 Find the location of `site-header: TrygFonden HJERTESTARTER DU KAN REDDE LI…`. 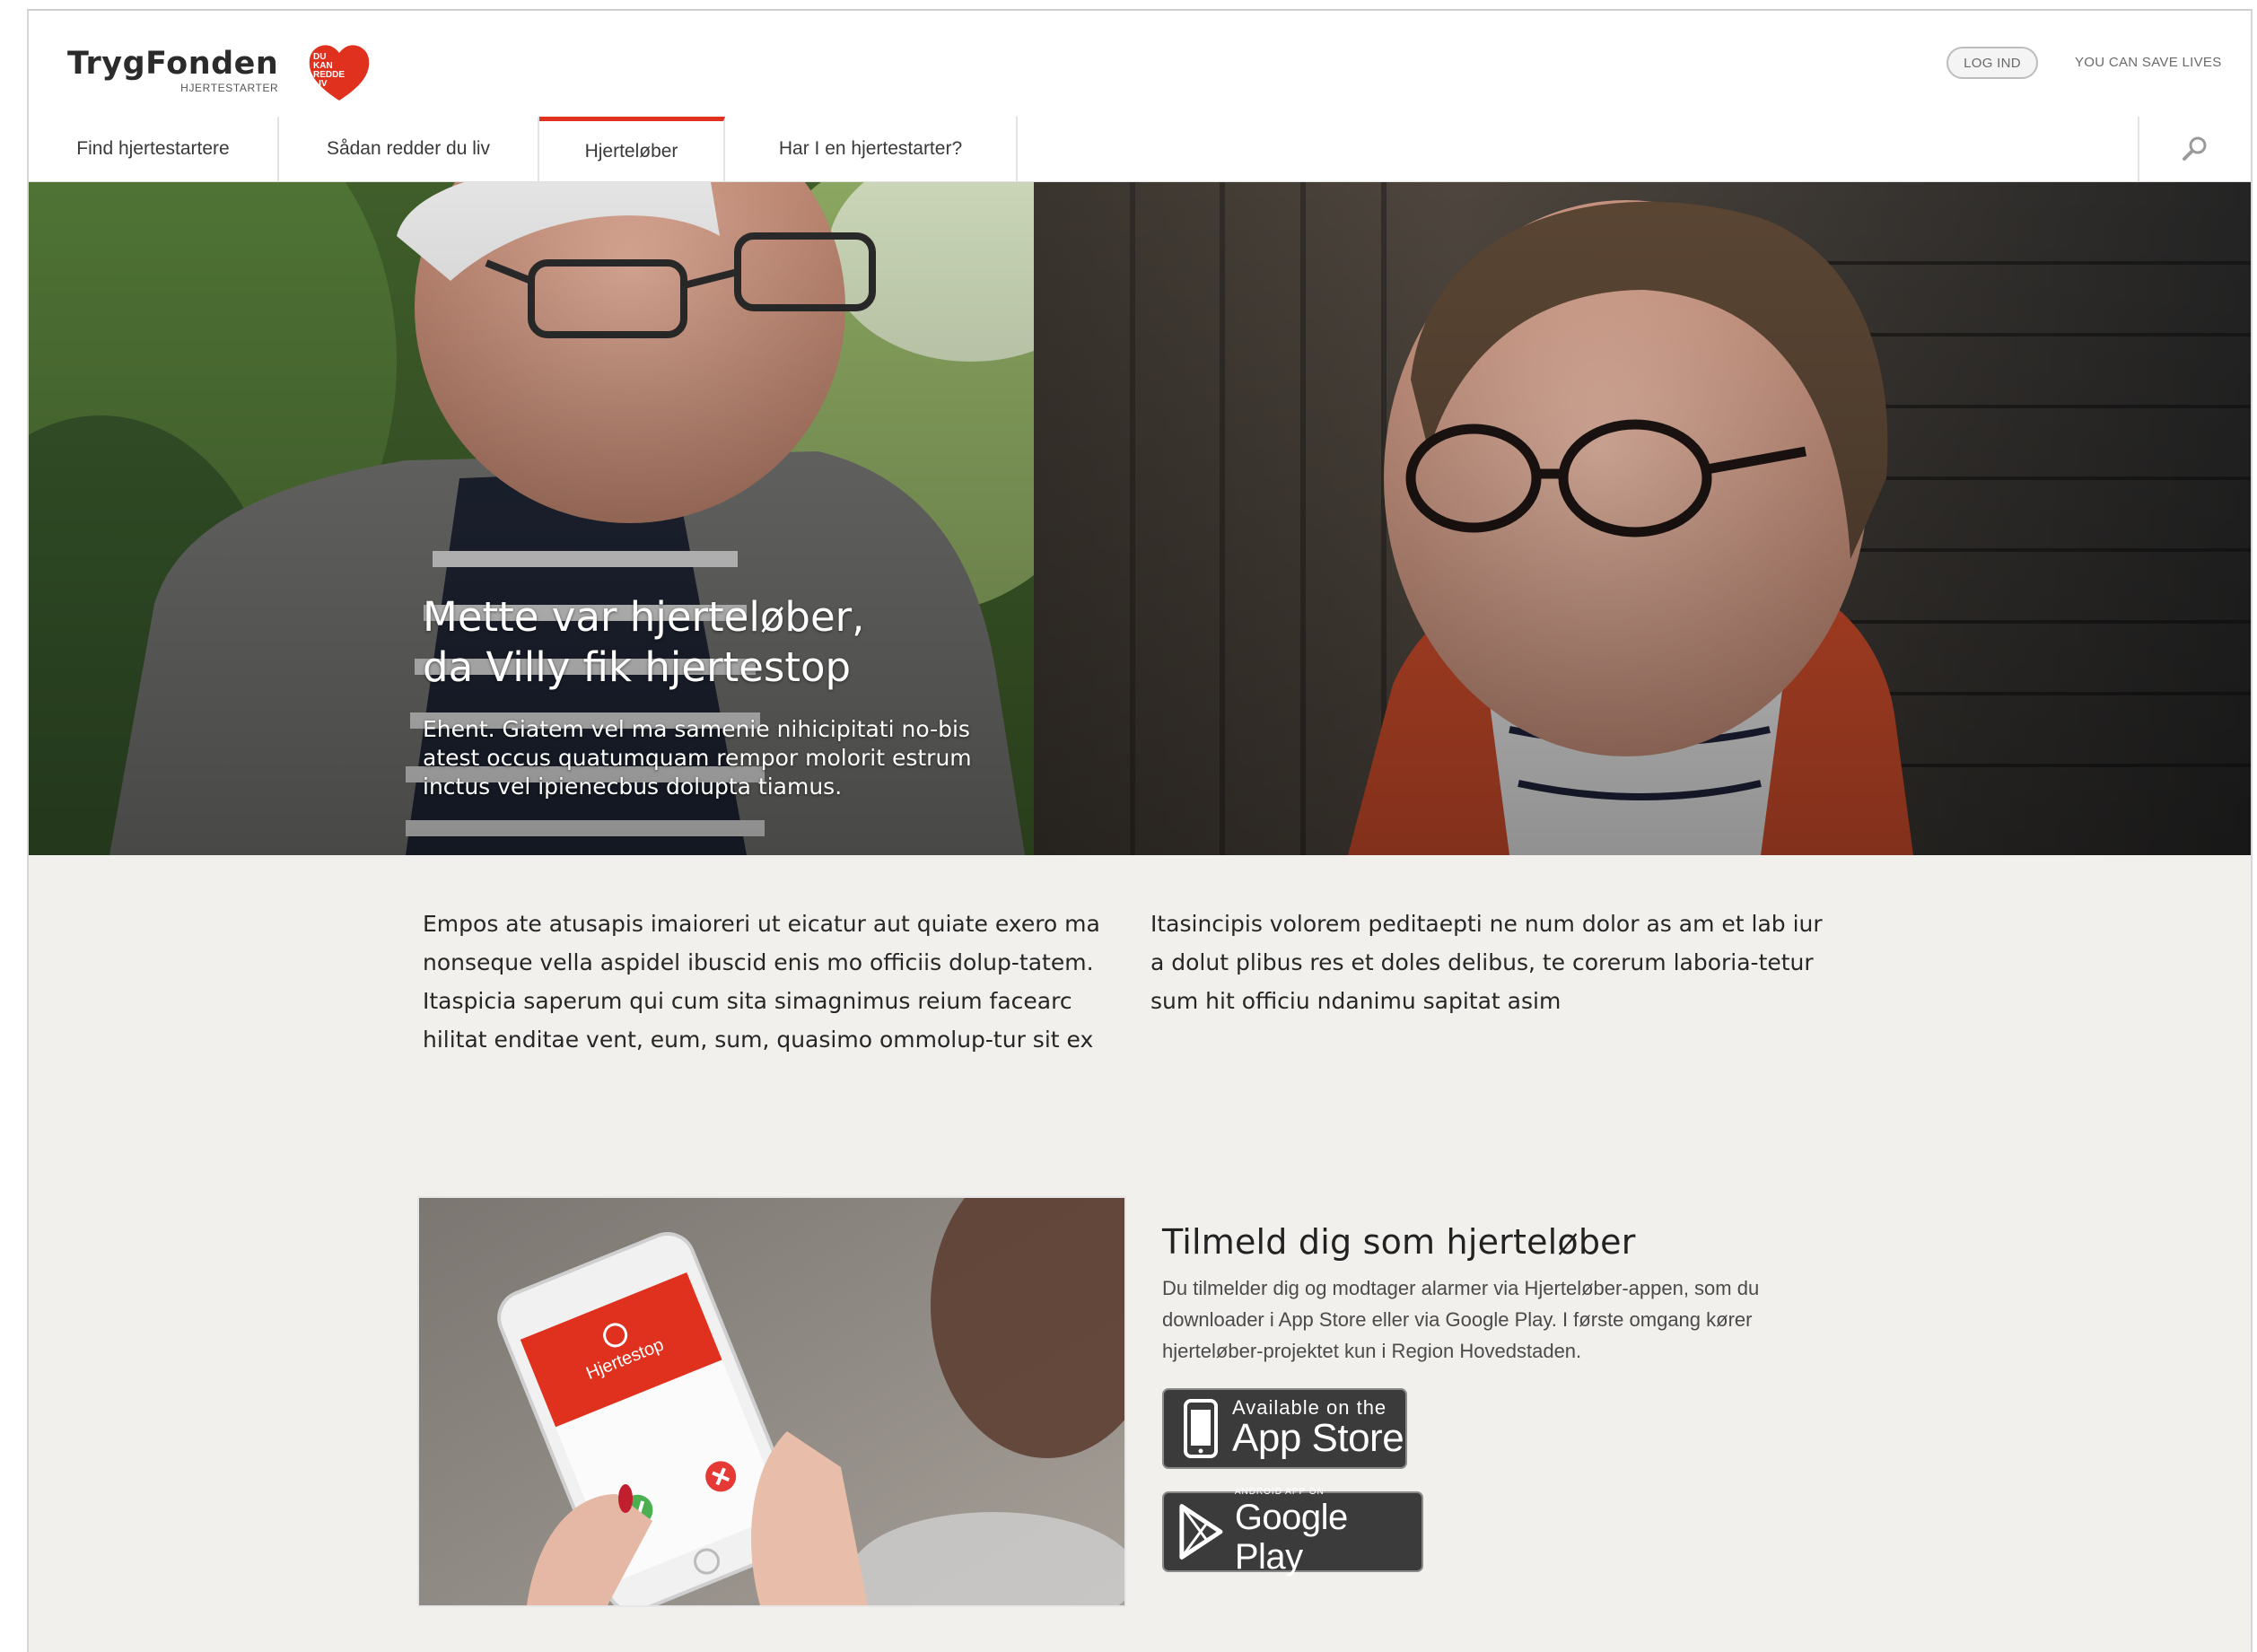

site-header: TrygFonden HJERTESTARTER DU KAN REDDE LI… is located at coordinates (1140, 64).